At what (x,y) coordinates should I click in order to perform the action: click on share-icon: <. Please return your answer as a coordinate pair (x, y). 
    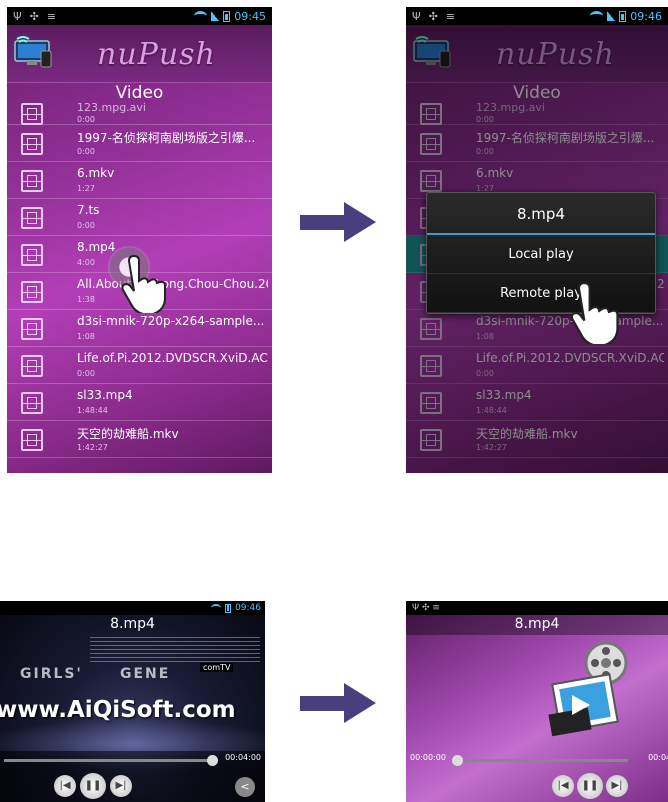
    Looking at the image, I should click on (245, 787).